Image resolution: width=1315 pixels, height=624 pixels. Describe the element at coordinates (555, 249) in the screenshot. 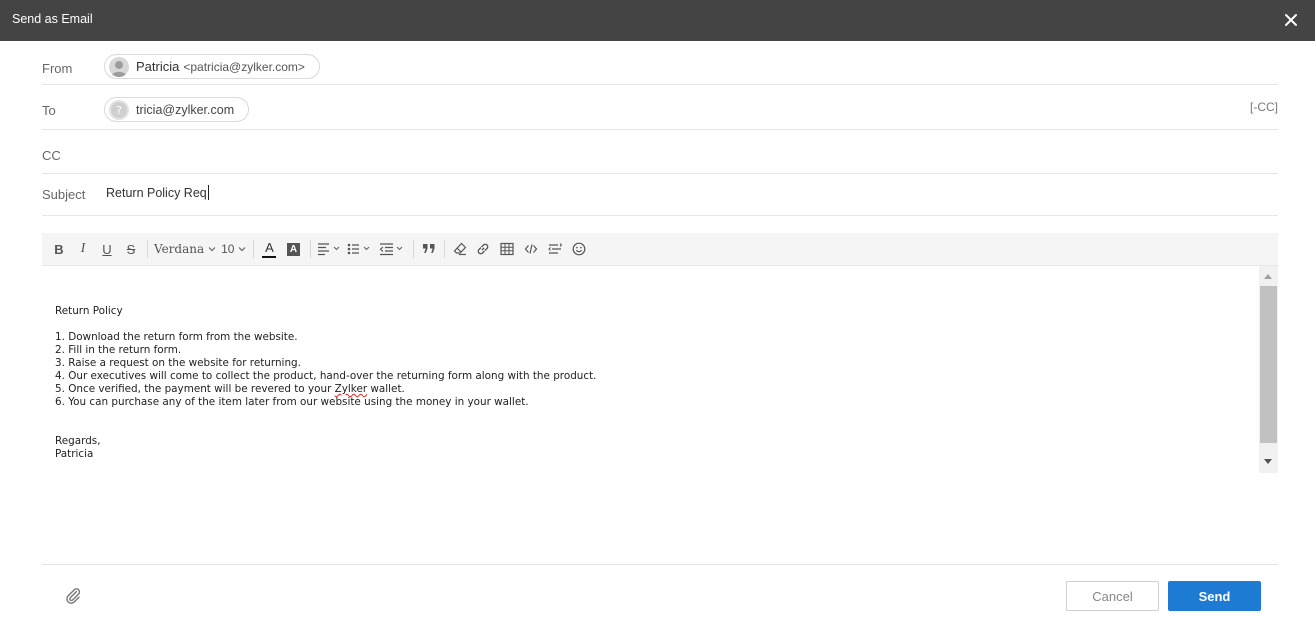

I see `text-direction-icon` at that location.